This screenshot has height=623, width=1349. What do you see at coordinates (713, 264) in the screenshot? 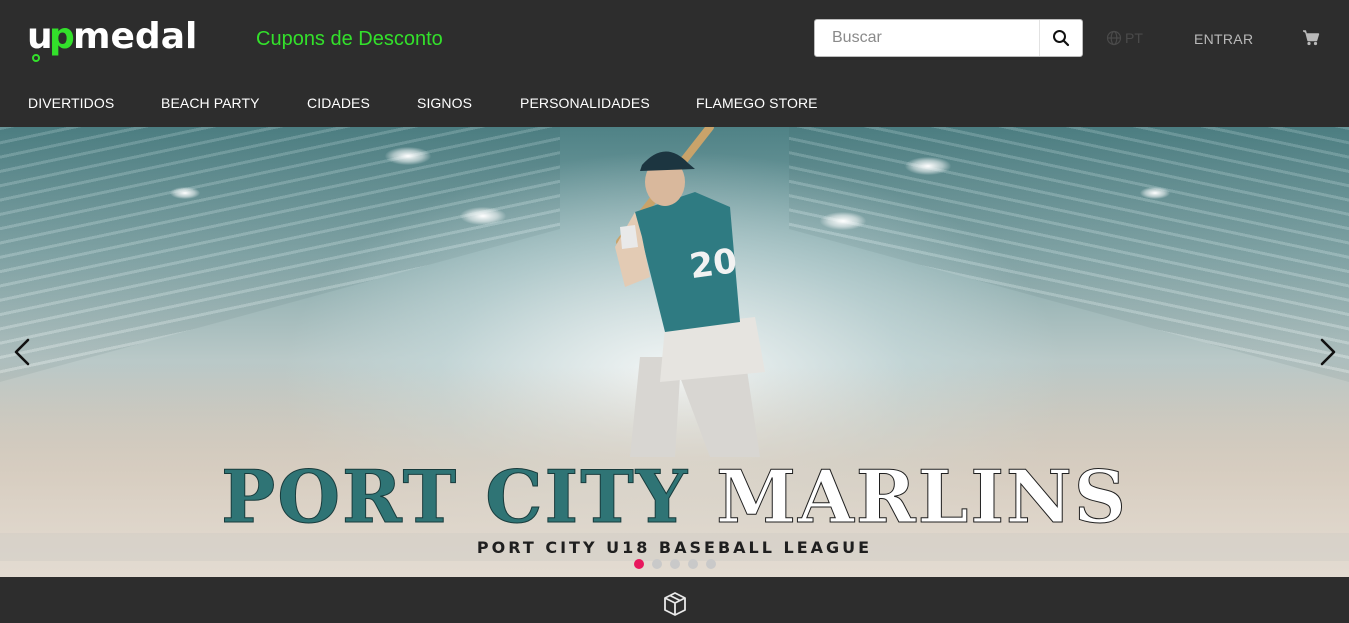
I see `jersey-number: 20` at bounding box center [713, 264].